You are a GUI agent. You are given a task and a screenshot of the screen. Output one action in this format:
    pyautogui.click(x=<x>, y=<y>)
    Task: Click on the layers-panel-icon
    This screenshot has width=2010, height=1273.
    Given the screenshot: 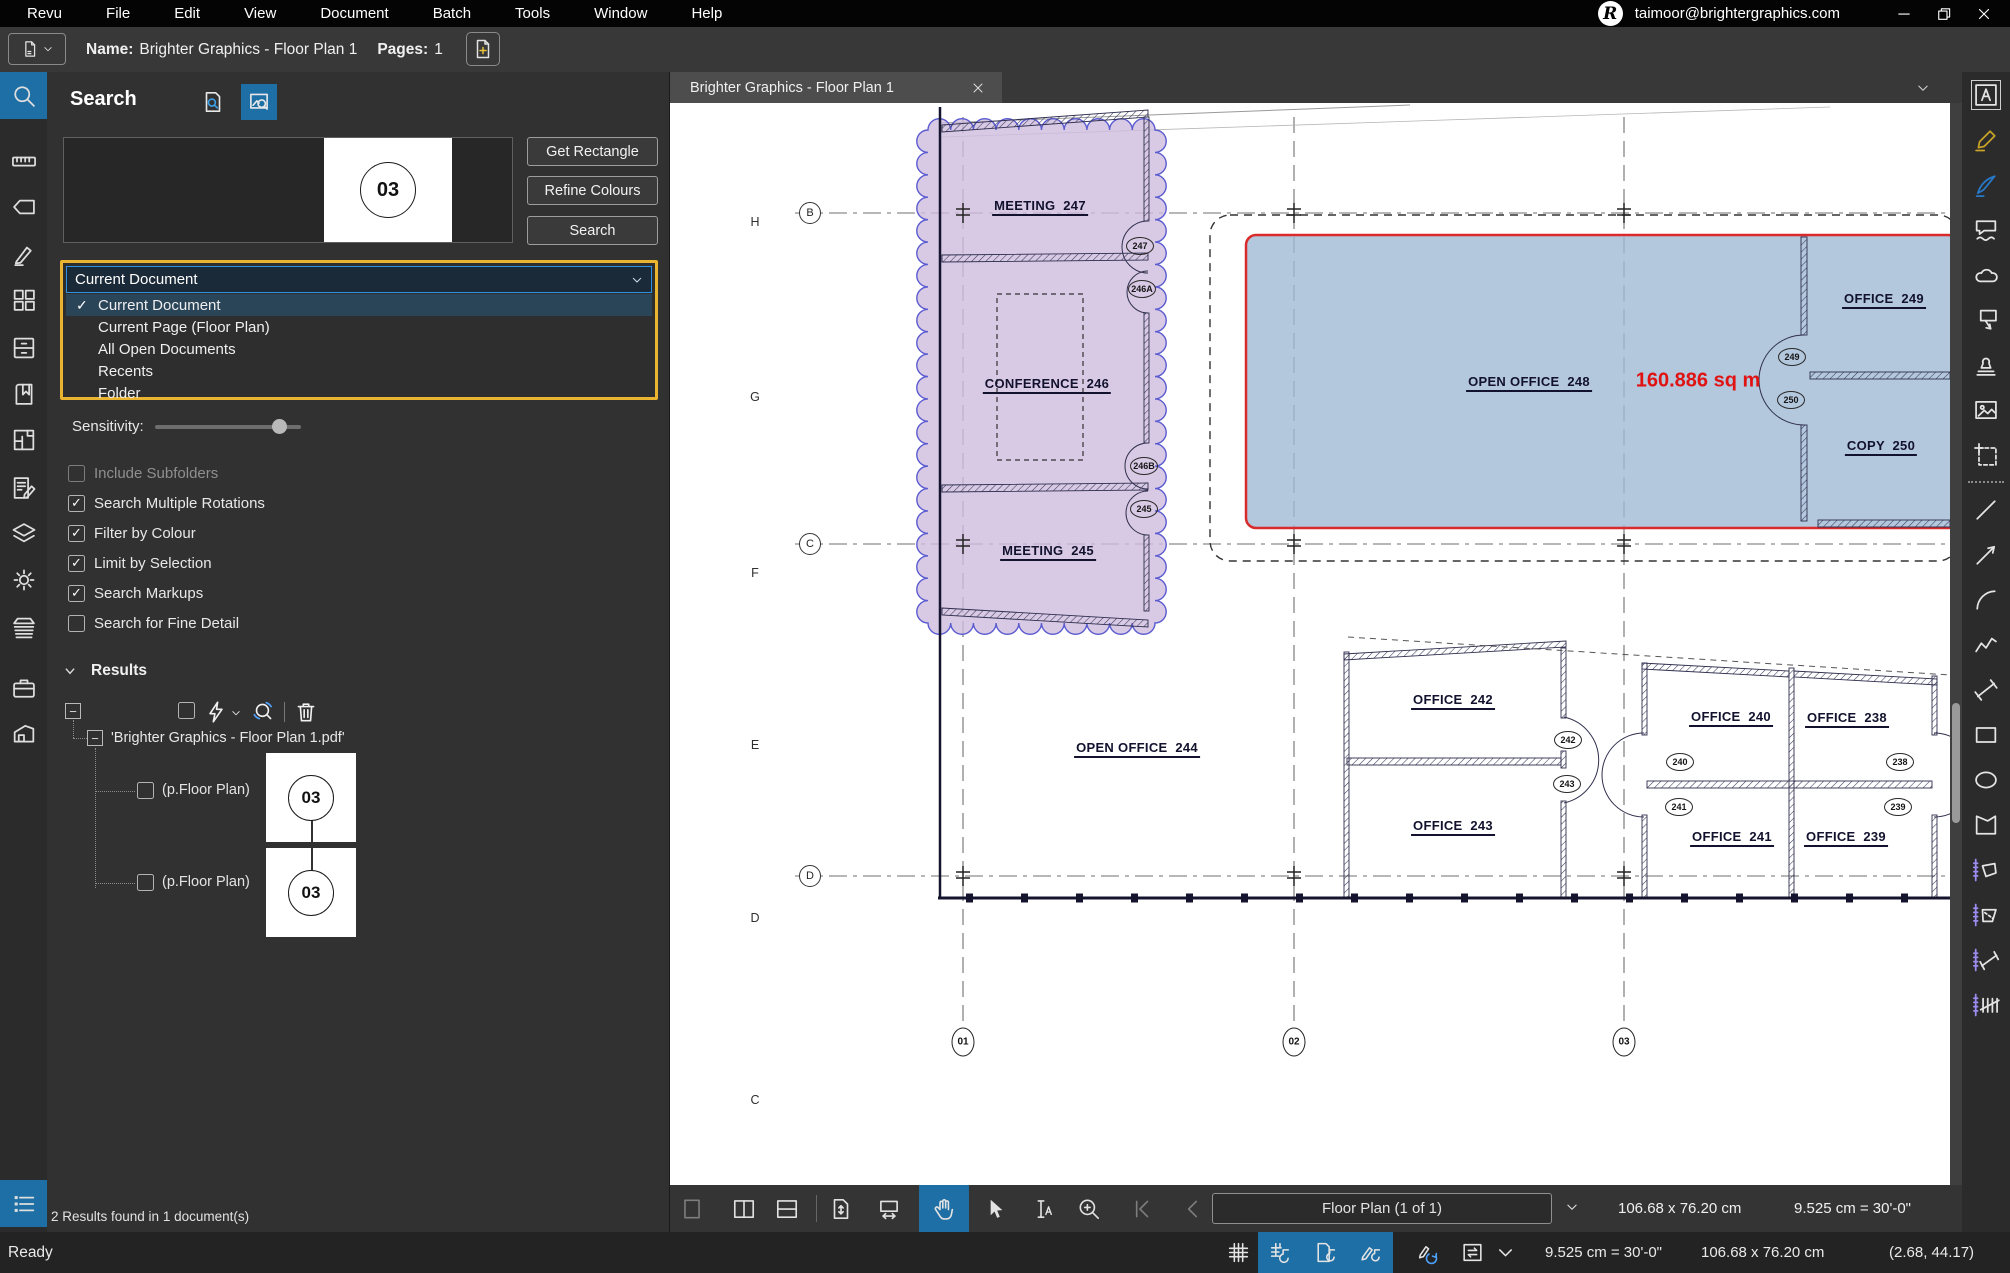 What is the action you would take?
    pyautogui.click(x=23, y=533)
    